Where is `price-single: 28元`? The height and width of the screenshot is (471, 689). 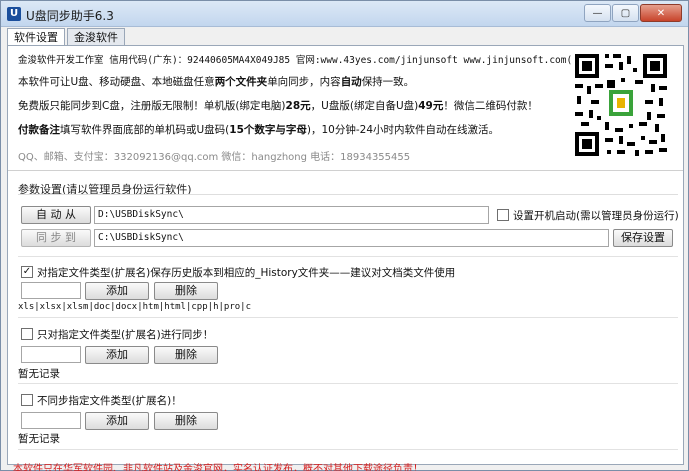
price-single: 28元 is located at coordinates (298, 106).